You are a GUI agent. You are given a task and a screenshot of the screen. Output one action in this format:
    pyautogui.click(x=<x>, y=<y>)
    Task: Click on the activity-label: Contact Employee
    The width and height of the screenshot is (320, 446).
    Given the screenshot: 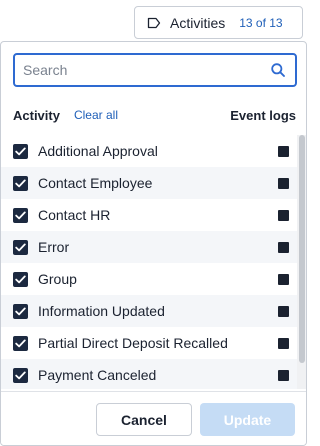 What is the action you would take?
    pyautogui.click(x=95, y=183)
    